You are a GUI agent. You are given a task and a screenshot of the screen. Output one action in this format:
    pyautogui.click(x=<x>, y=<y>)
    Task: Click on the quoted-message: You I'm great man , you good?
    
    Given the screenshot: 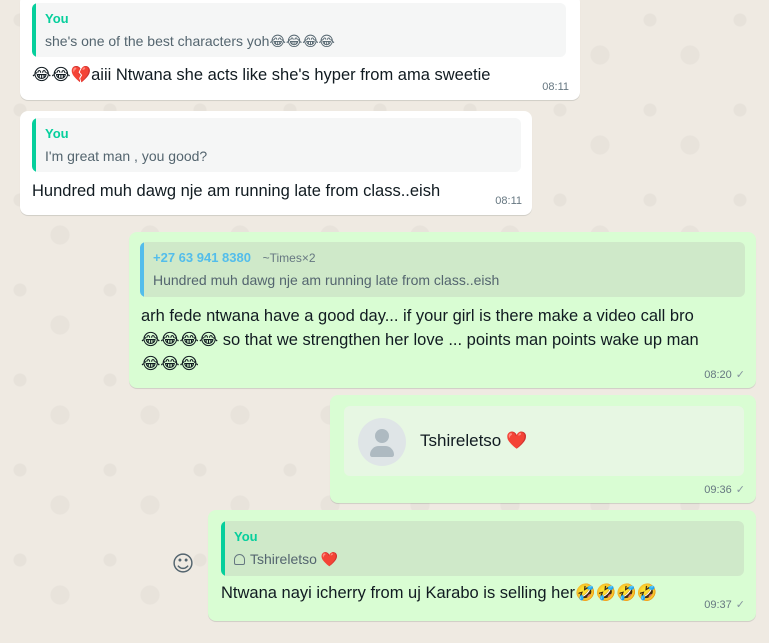 What is the action you would take?
    pyautogui.click(x=276, y=145)
    